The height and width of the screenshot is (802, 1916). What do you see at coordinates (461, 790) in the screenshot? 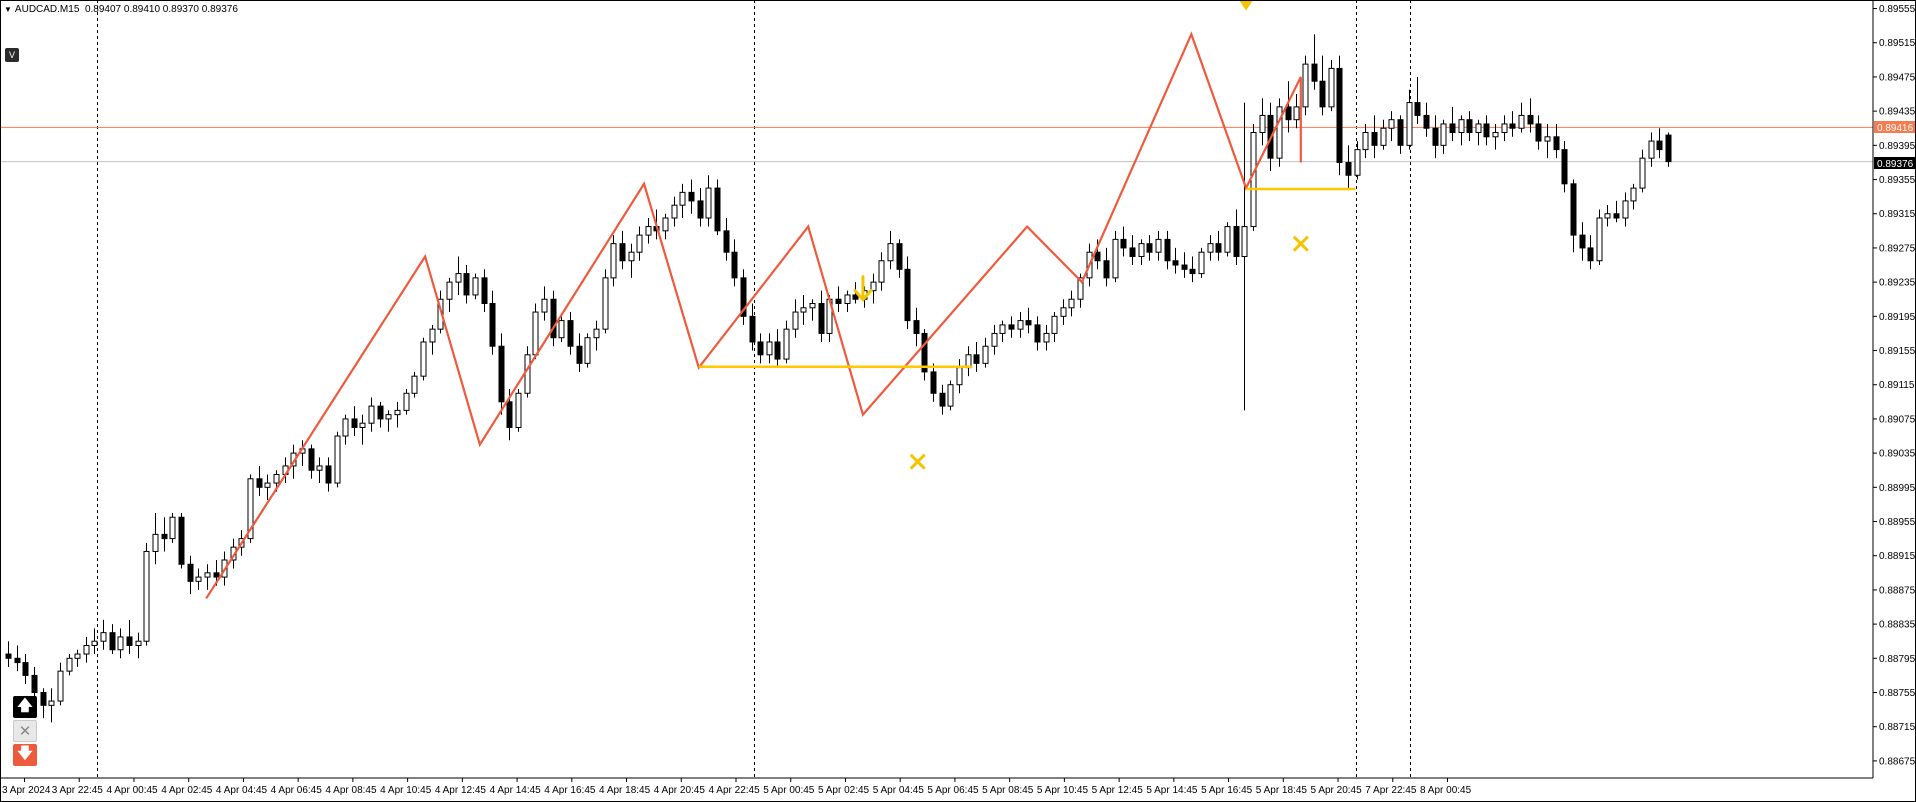
I see `time-tick-label: 4 Apr 12:45` at bounding box center [461, 790].